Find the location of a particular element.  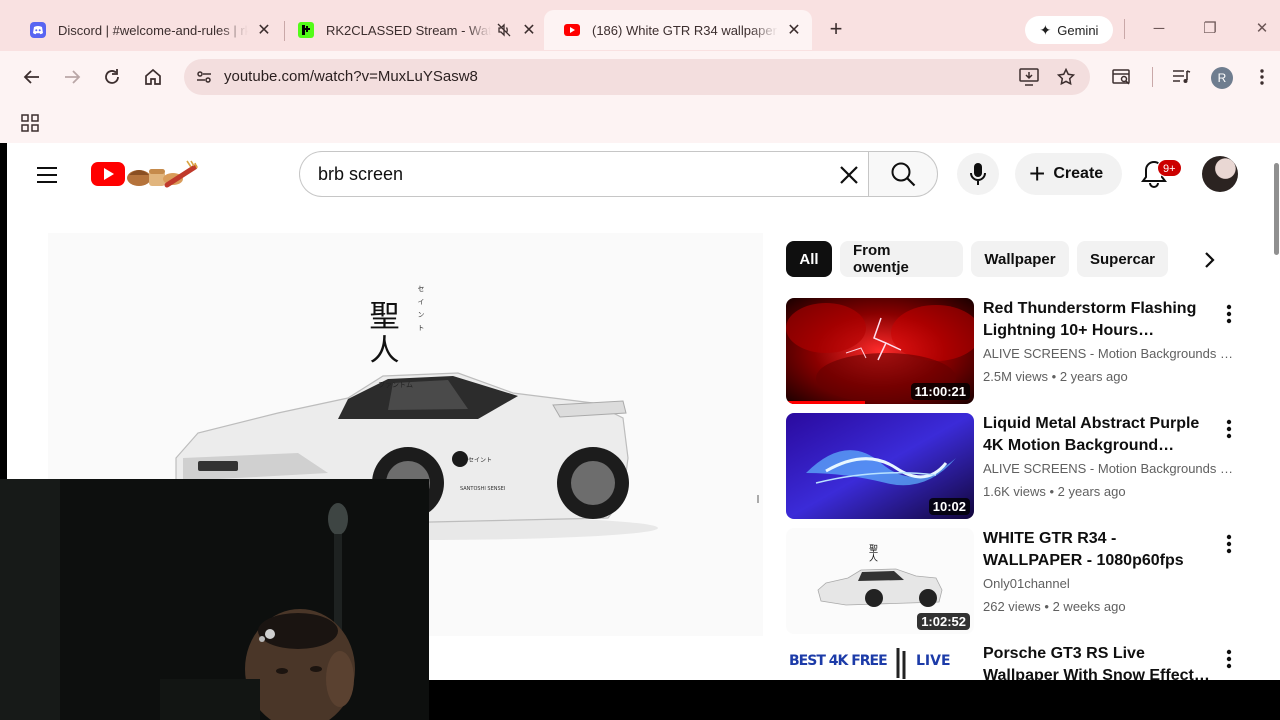

voice-search-button is located at coordinates (978, 174).